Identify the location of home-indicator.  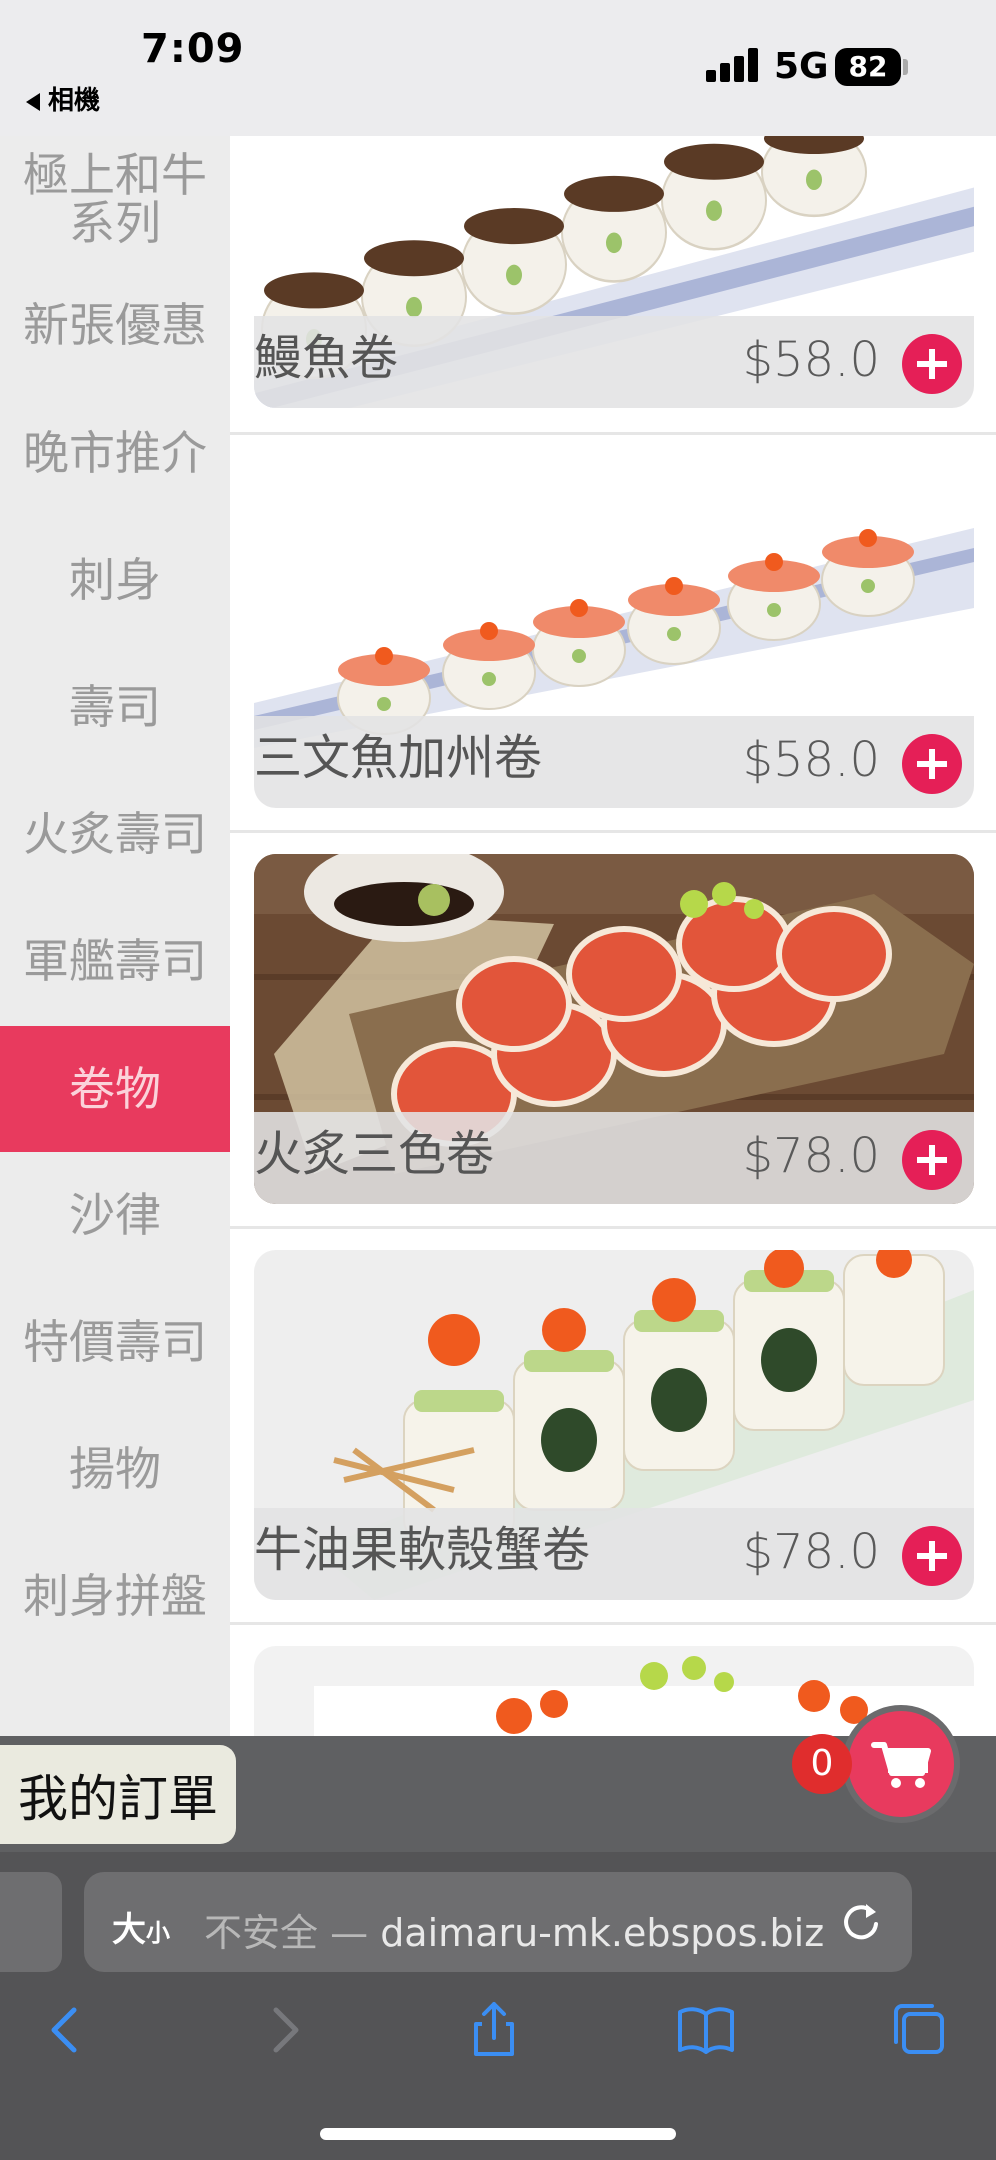
(498, 2134).